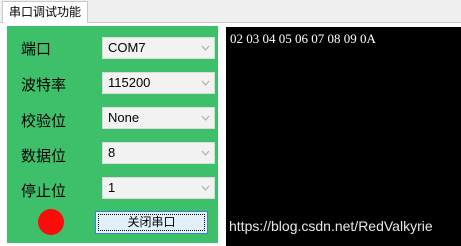 This screenshot has width=461, height=246. I want to click on port-value: COM7, so click(127, 47).